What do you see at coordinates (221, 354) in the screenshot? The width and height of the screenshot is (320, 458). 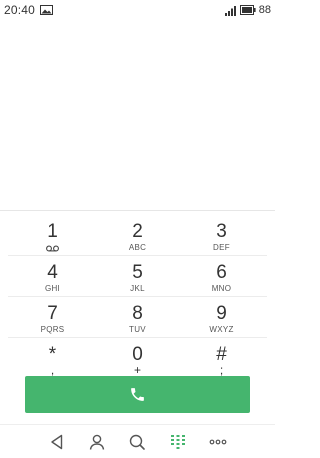 I see `key-digit: #` at bounding box center [221, 354].